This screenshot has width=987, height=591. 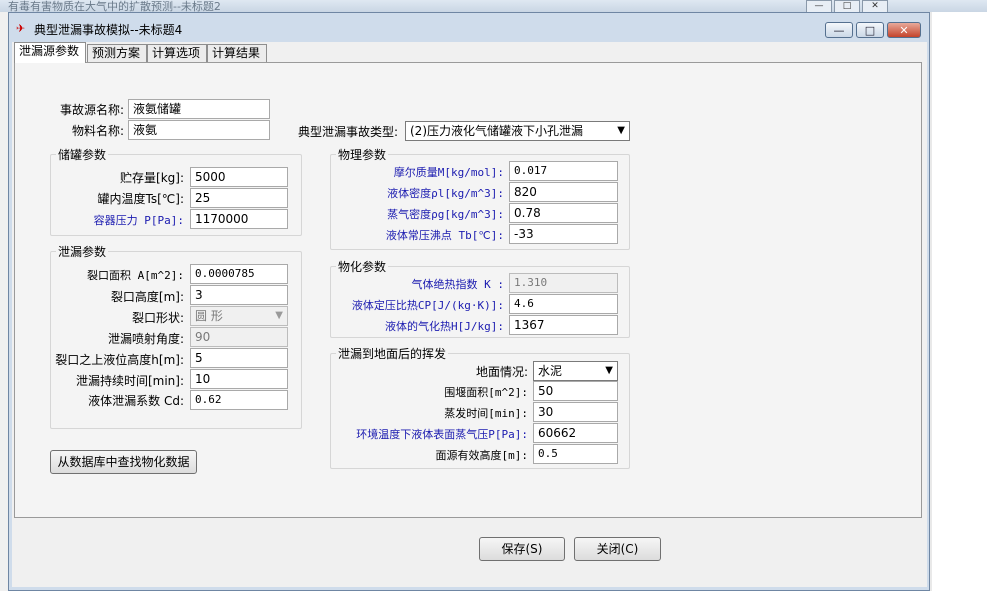 What do you see at coordinates (82, 251) in the screenshot?
I see `leak-params-title: 泄漏参数` at bounding box center [82, 251].